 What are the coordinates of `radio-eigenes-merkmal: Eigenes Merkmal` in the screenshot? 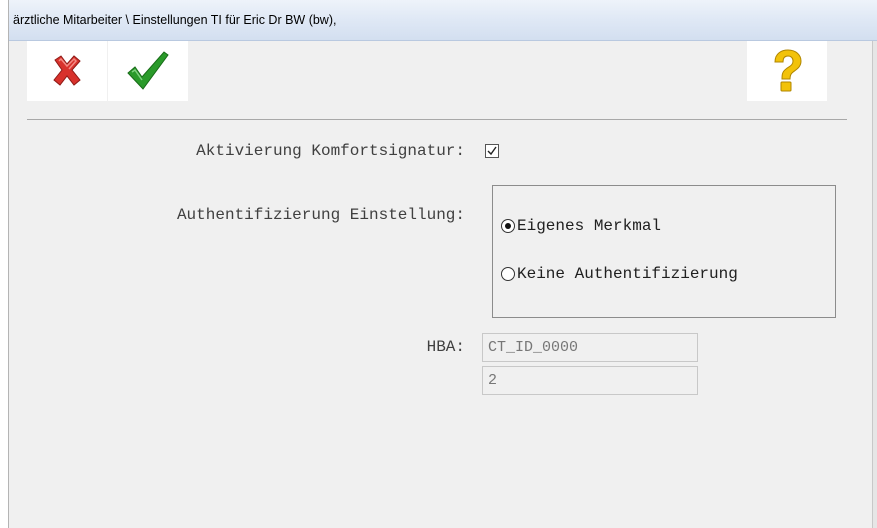 It's located at (581, 226).